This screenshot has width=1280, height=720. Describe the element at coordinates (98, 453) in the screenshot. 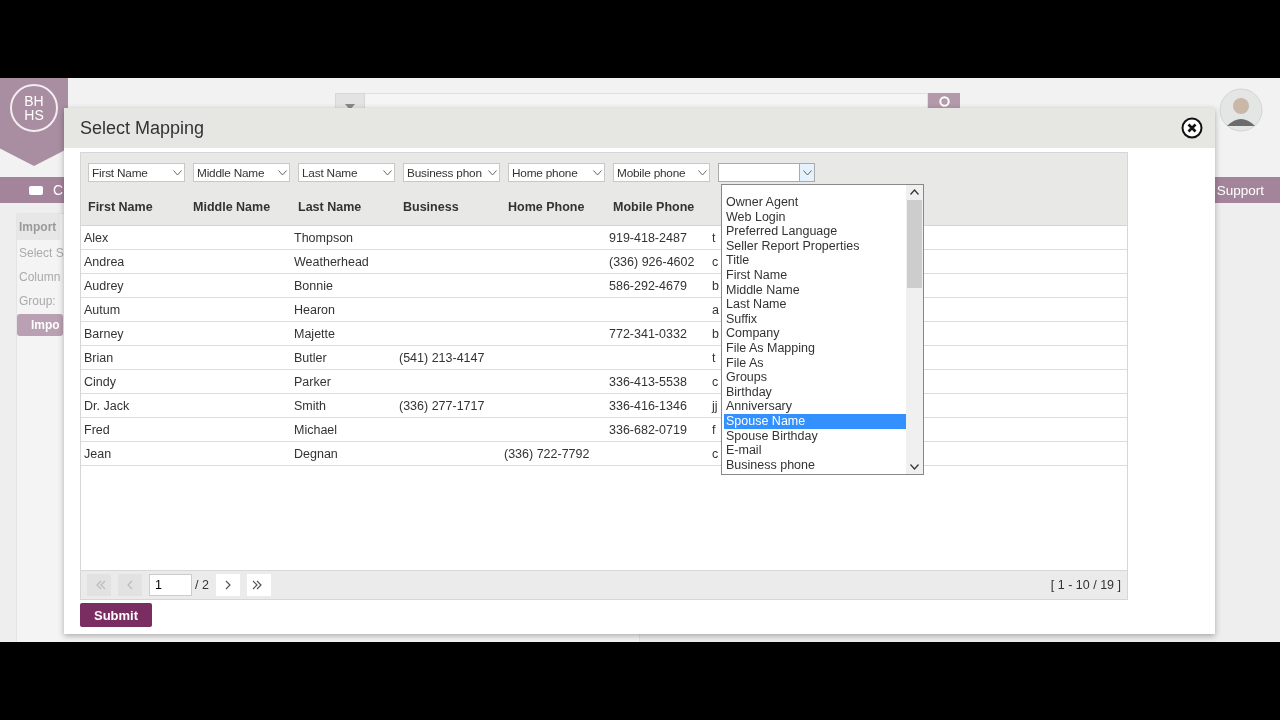

I see `table-cell: Jean` at that location.